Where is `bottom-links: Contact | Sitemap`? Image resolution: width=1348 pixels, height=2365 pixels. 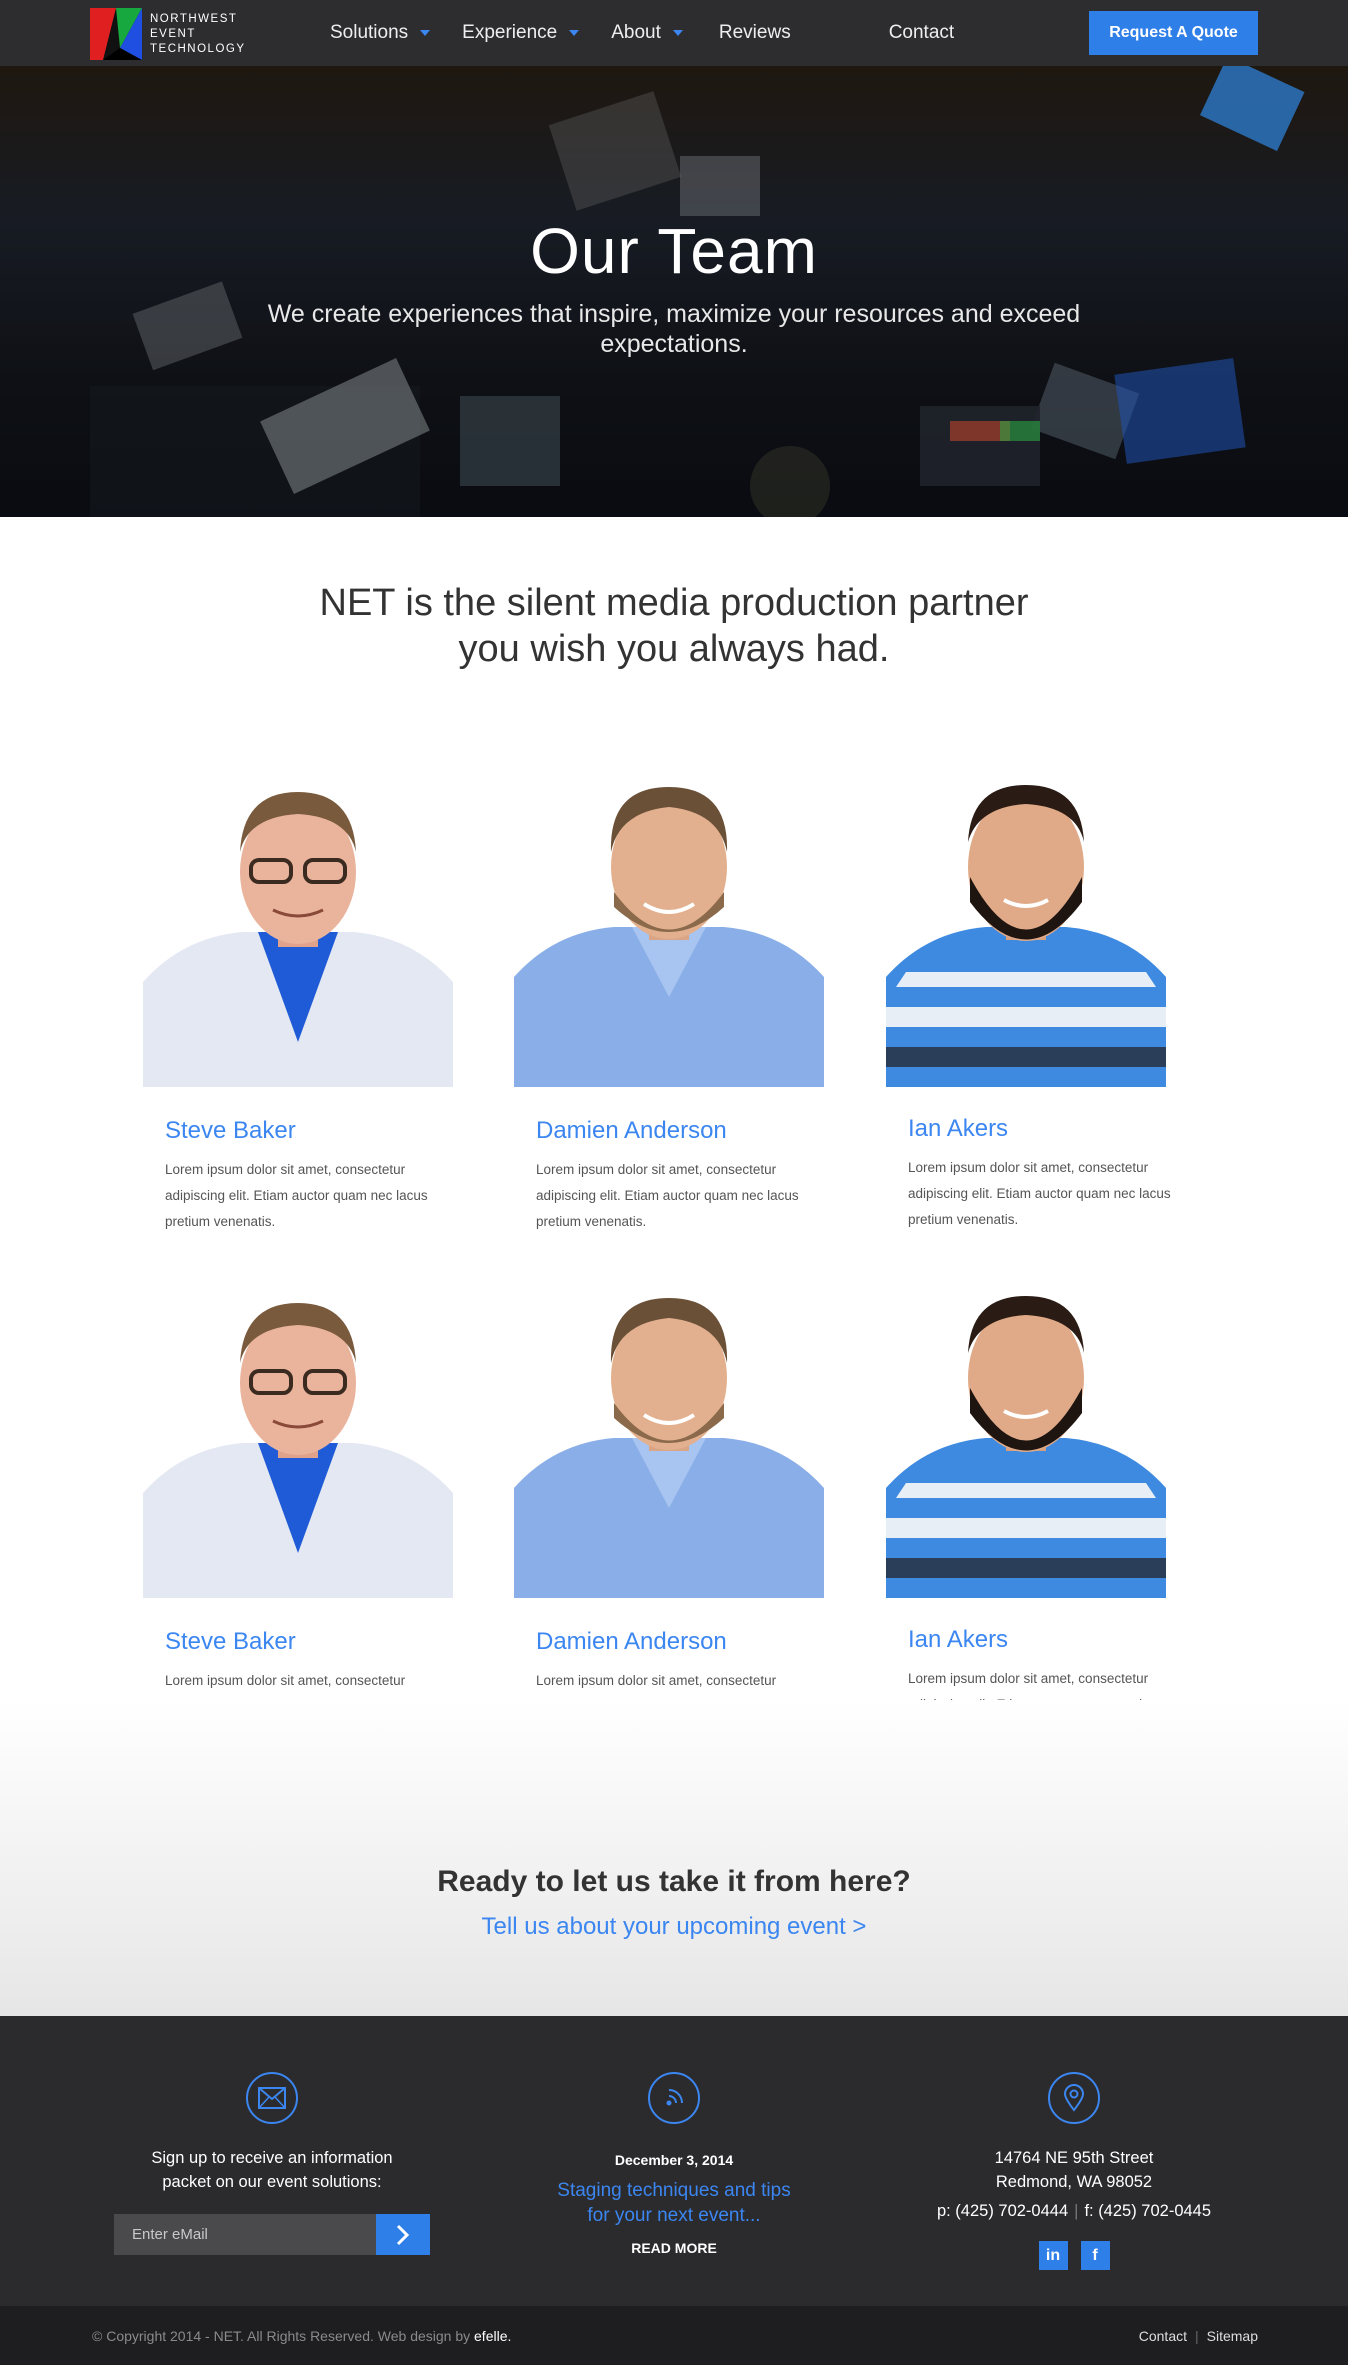
bottom-links: Contact | Sitemap is located at coordinates (1198, 2336).